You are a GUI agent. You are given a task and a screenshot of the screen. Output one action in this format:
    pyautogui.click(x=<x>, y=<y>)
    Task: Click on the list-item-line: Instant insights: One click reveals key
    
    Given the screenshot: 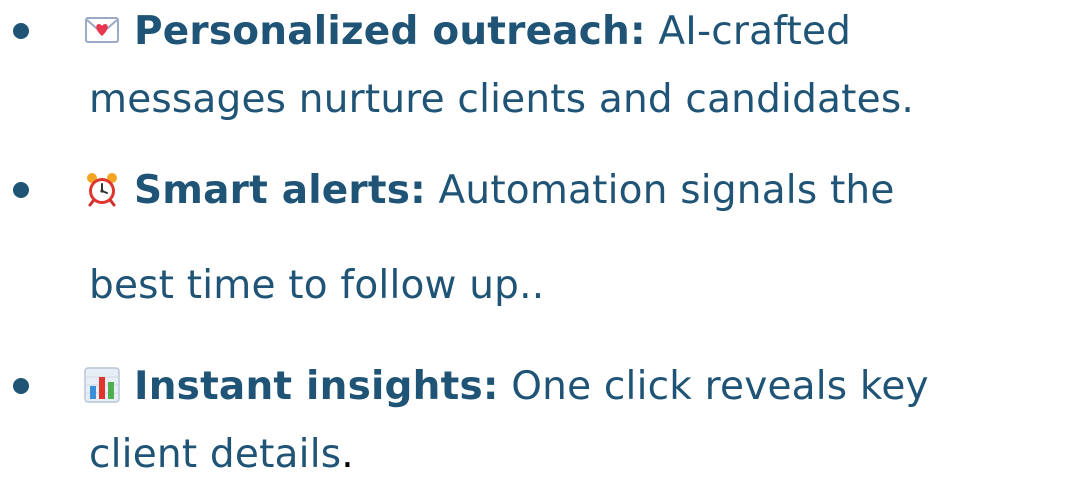 What is the action you would take?
    pyautogui.click(x=545, y=387)
    